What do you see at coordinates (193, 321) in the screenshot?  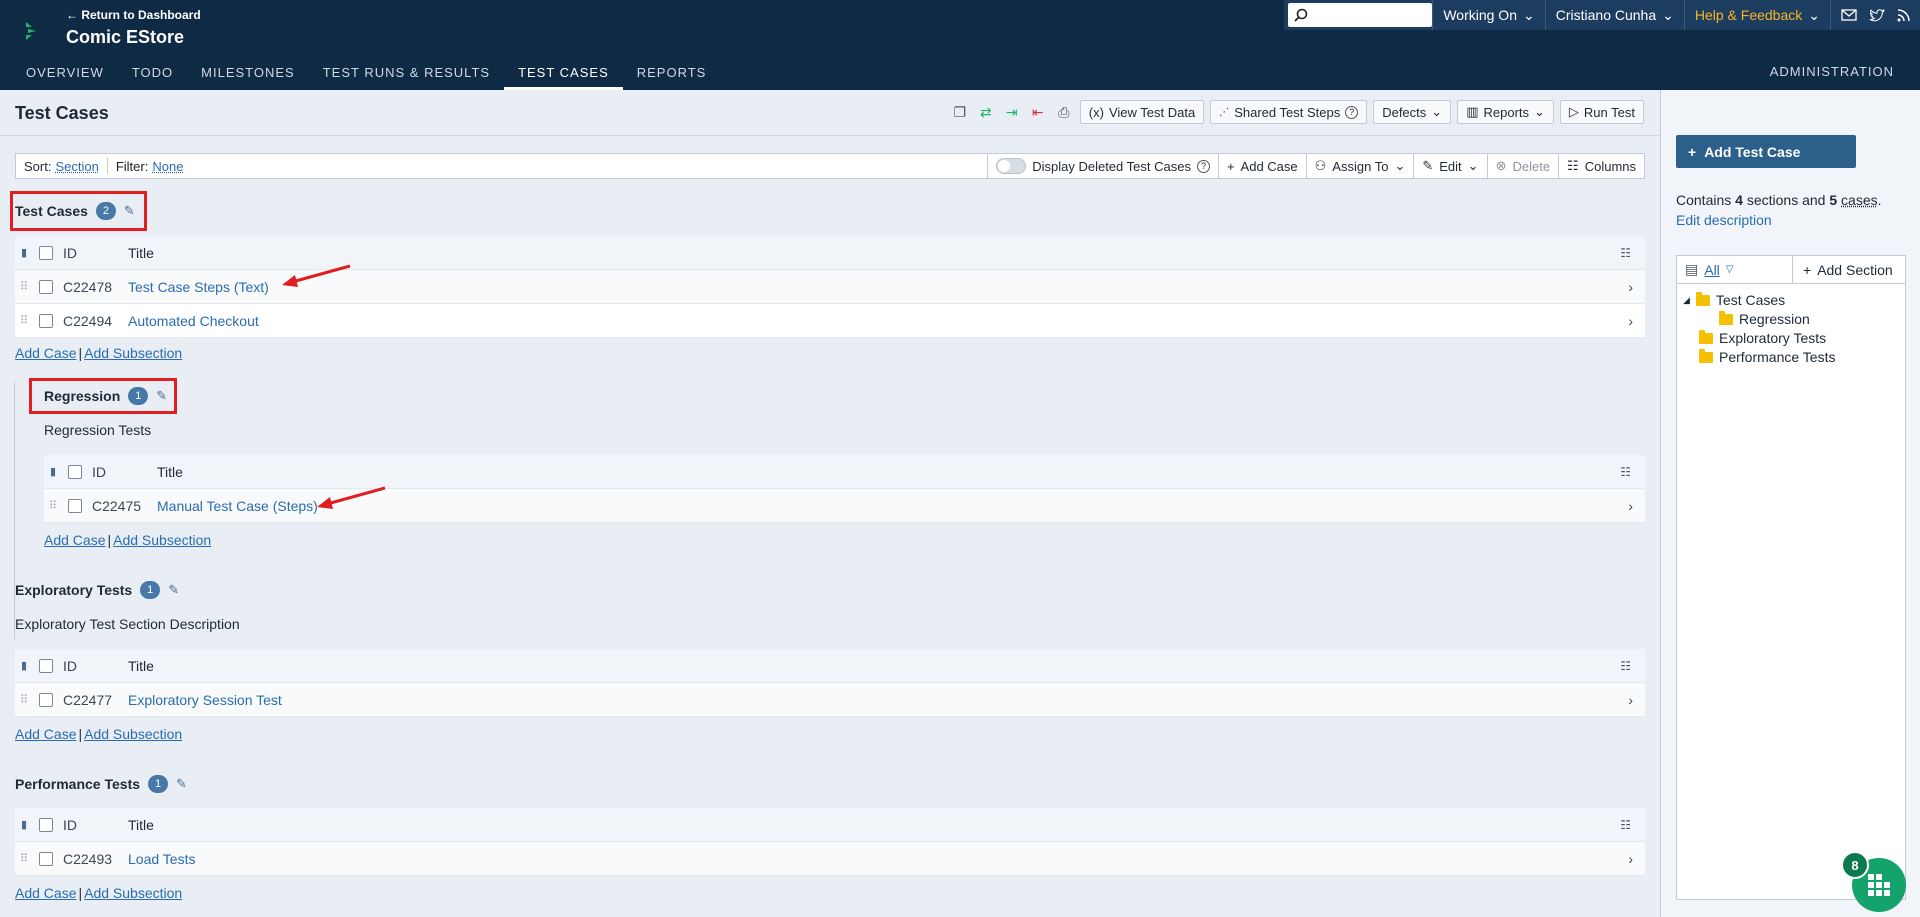 I see `case-title-link: Automated Checkout` at bounding box center [193, 321].